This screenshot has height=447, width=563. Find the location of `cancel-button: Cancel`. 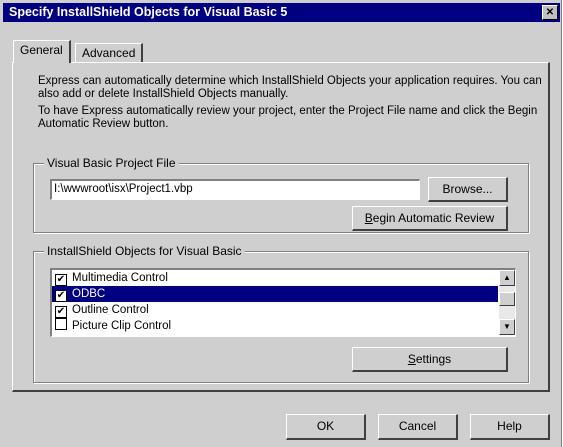

cancel-button: Cancel is located at coordinates (418, 427).